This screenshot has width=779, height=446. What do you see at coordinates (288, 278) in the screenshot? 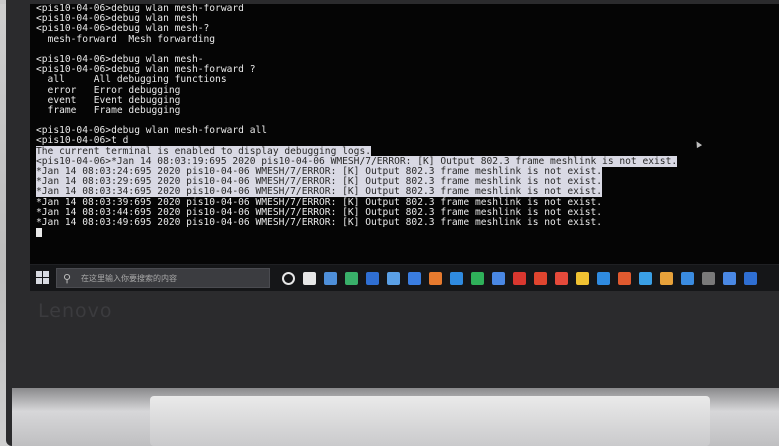
I see `cortana-icon` at bounding box center [288, 278].